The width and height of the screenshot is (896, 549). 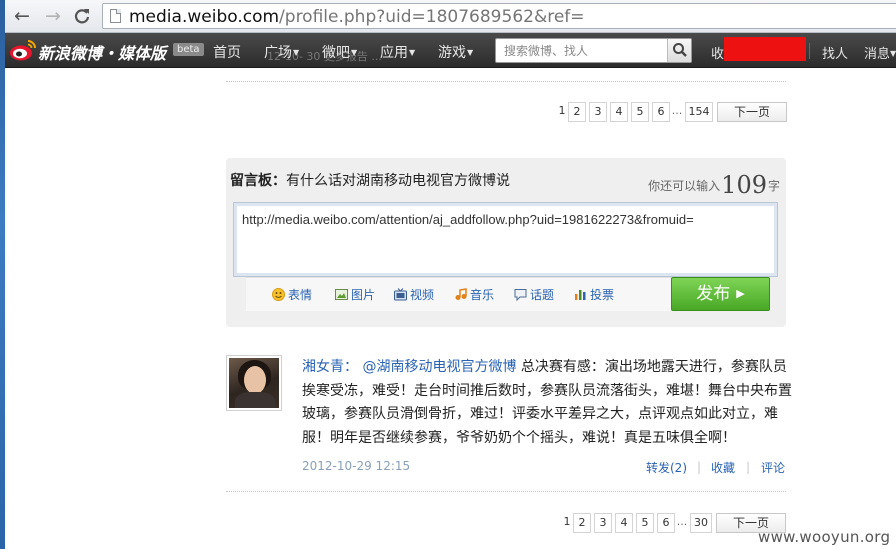 I want to click on tool-video: 视频, so click(x=414, y=294).